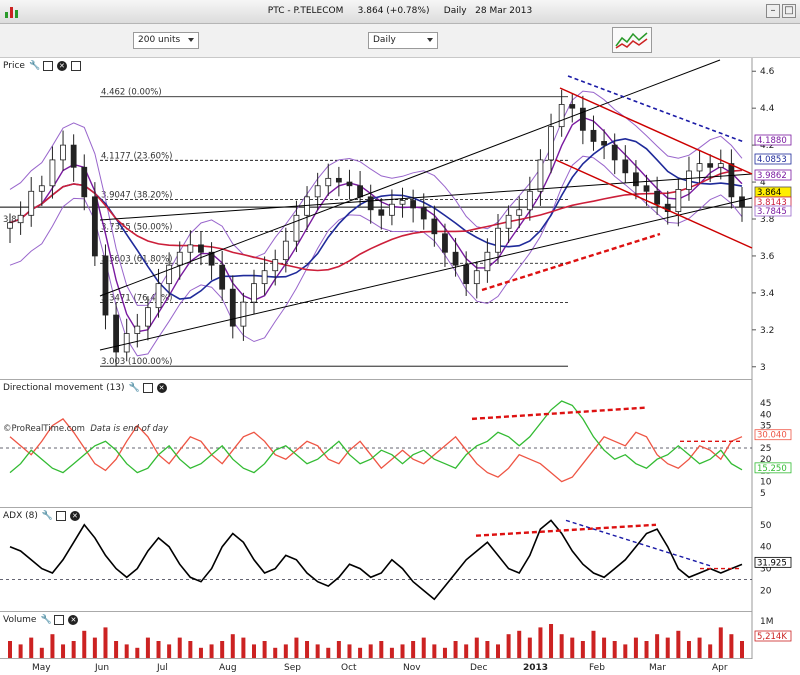 The width and height of the screenshot is (800, 675). I want to click on adx-tick-label: 20, so click(766, 591).